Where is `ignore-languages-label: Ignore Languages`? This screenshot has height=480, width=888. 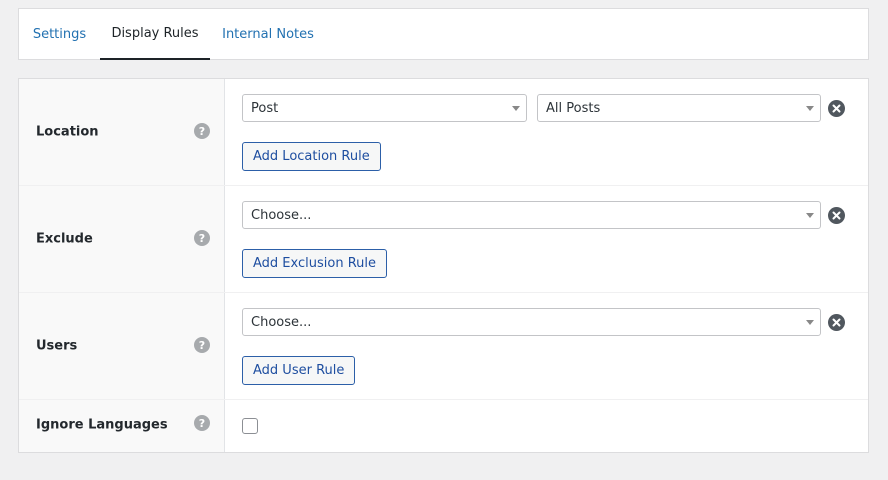
ignore-languages-label: Ignore Languages is located at coordinates (102, 425).